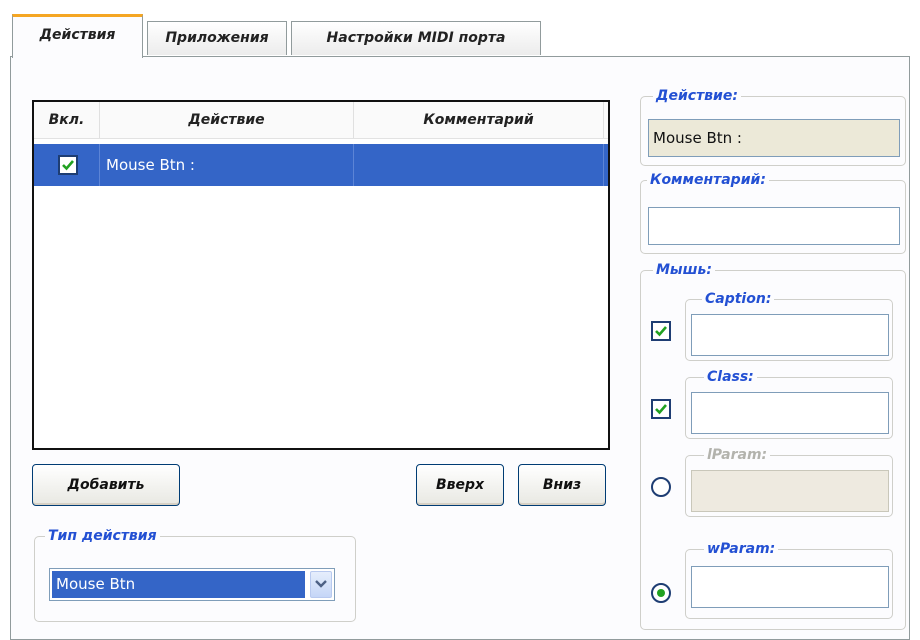  I want to click on wparam-group: wParam:, so click(789, 580).